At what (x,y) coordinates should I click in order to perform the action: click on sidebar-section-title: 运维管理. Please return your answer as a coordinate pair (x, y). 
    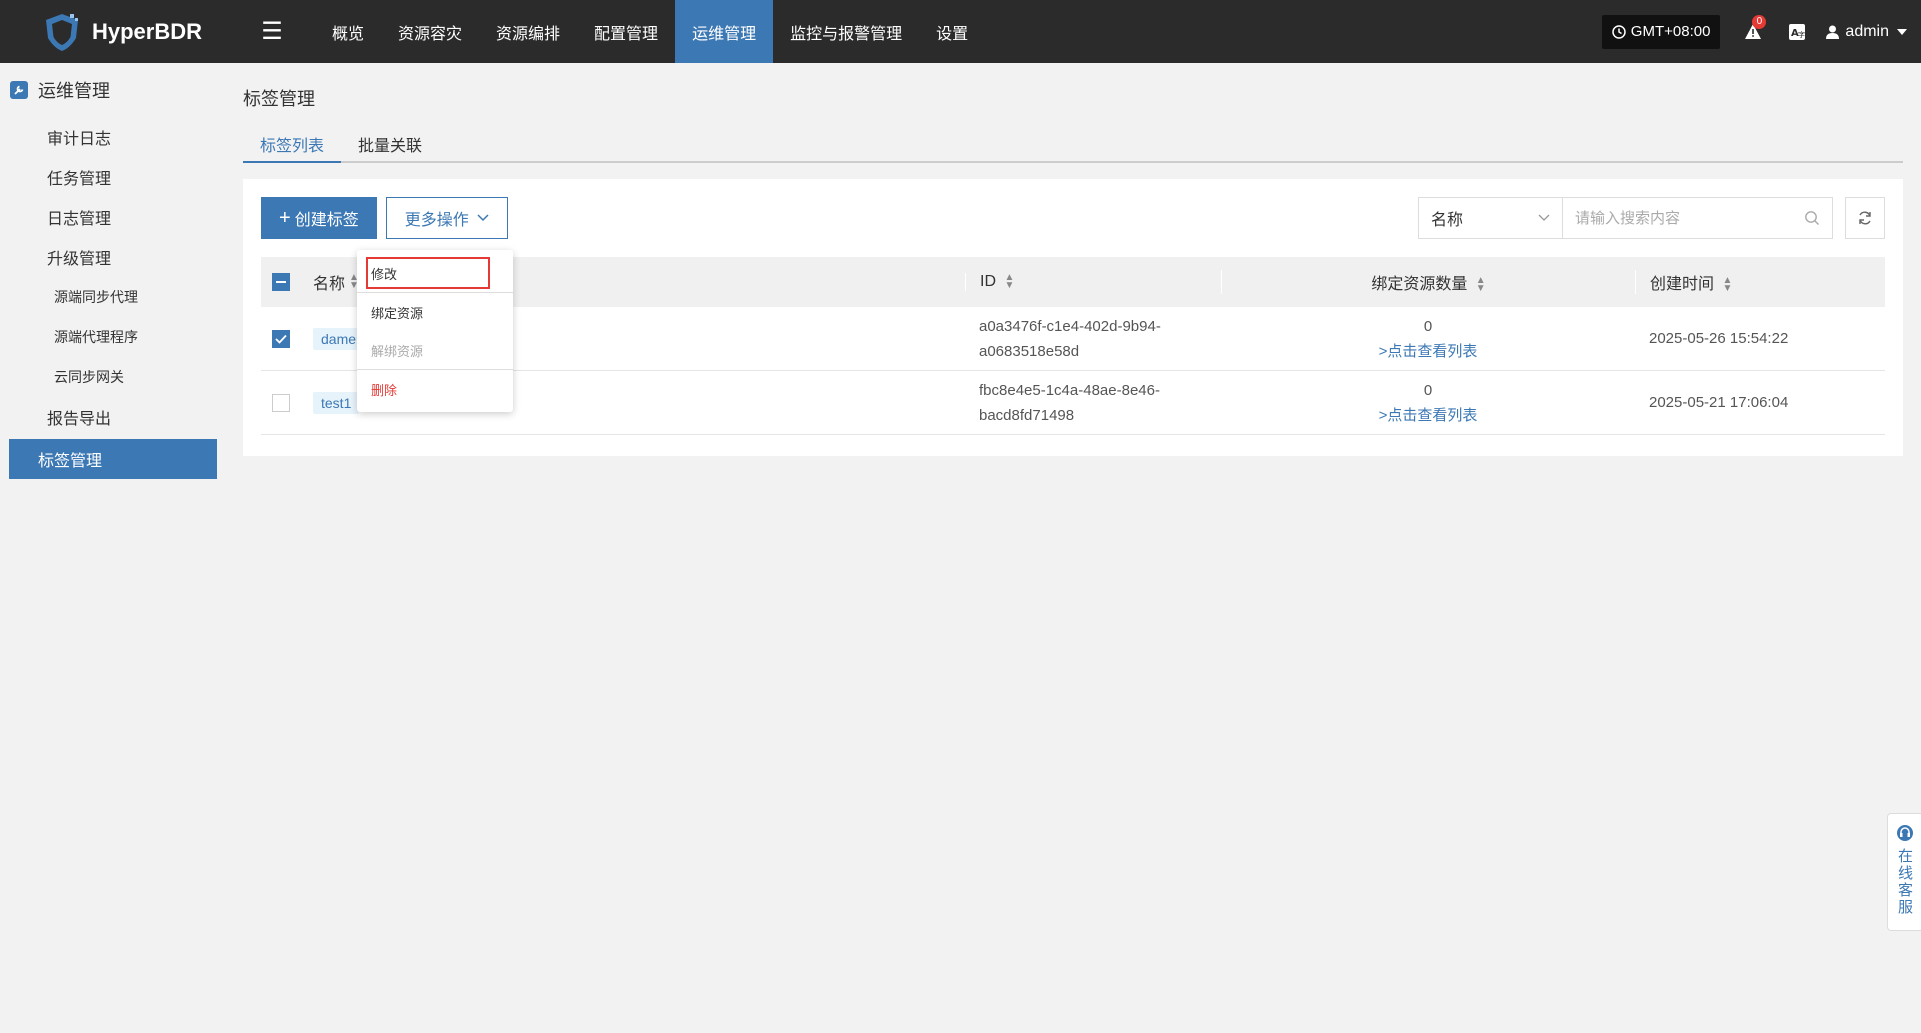
    Looking at the image, I should click on (113, 90).